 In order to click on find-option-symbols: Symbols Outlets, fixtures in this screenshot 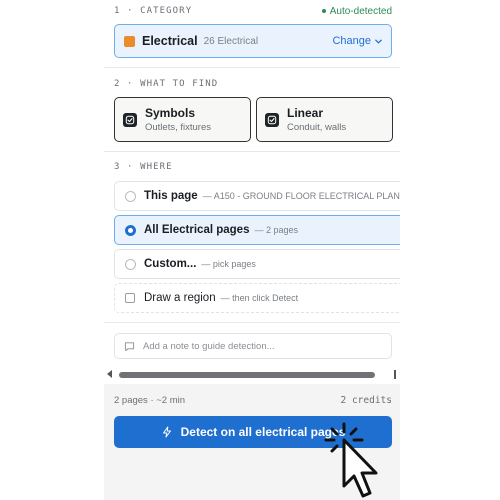, I will do `click(182, 119)`.